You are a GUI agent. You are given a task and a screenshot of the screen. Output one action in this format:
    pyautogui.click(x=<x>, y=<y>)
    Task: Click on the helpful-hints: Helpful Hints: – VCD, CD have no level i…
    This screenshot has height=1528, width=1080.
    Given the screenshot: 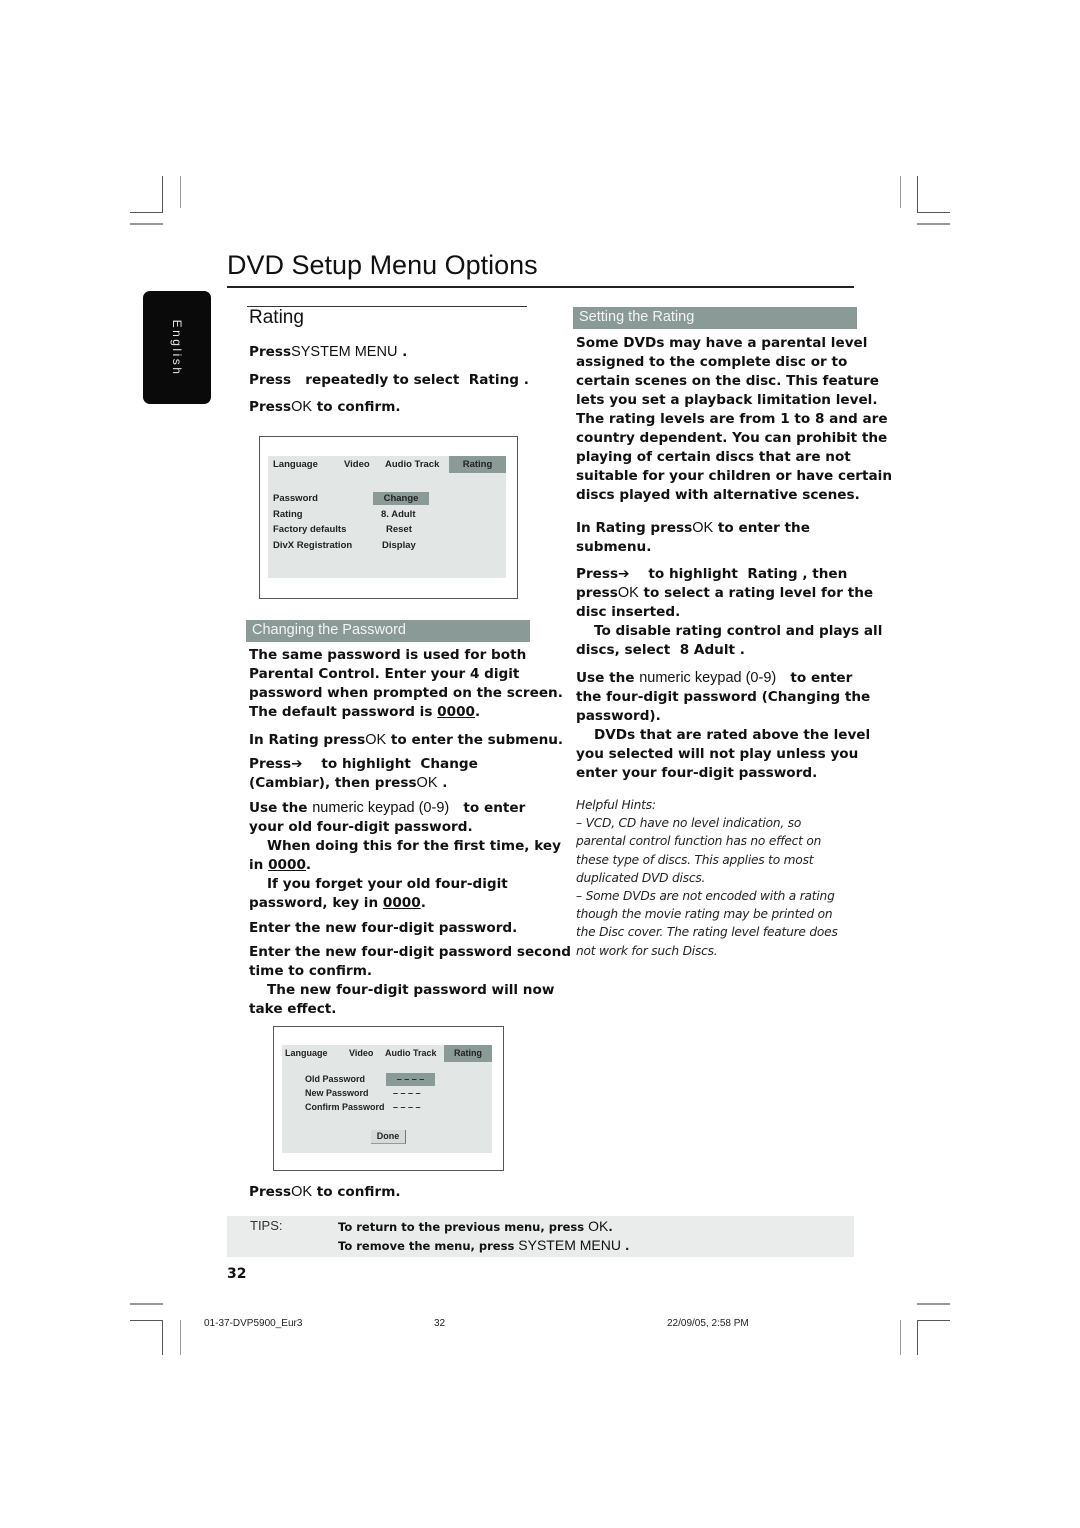 What is the action you would take?
    pyautogui.click(x=736, y=878)
    